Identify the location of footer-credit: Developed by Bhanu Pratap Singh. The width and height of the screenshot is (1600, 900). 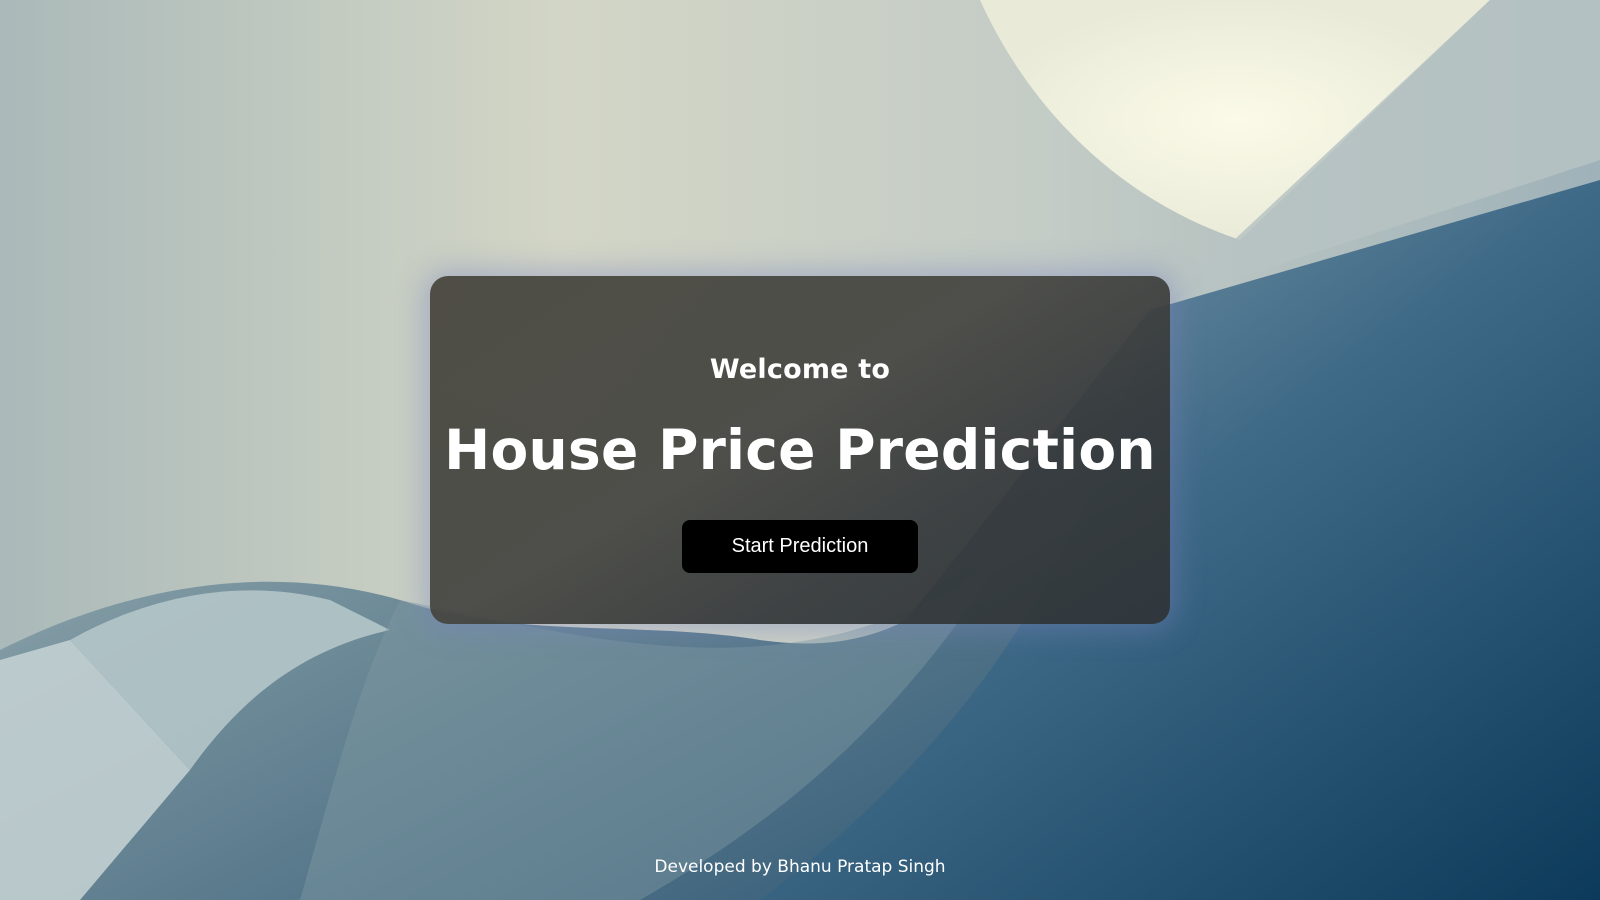
(800, 867).